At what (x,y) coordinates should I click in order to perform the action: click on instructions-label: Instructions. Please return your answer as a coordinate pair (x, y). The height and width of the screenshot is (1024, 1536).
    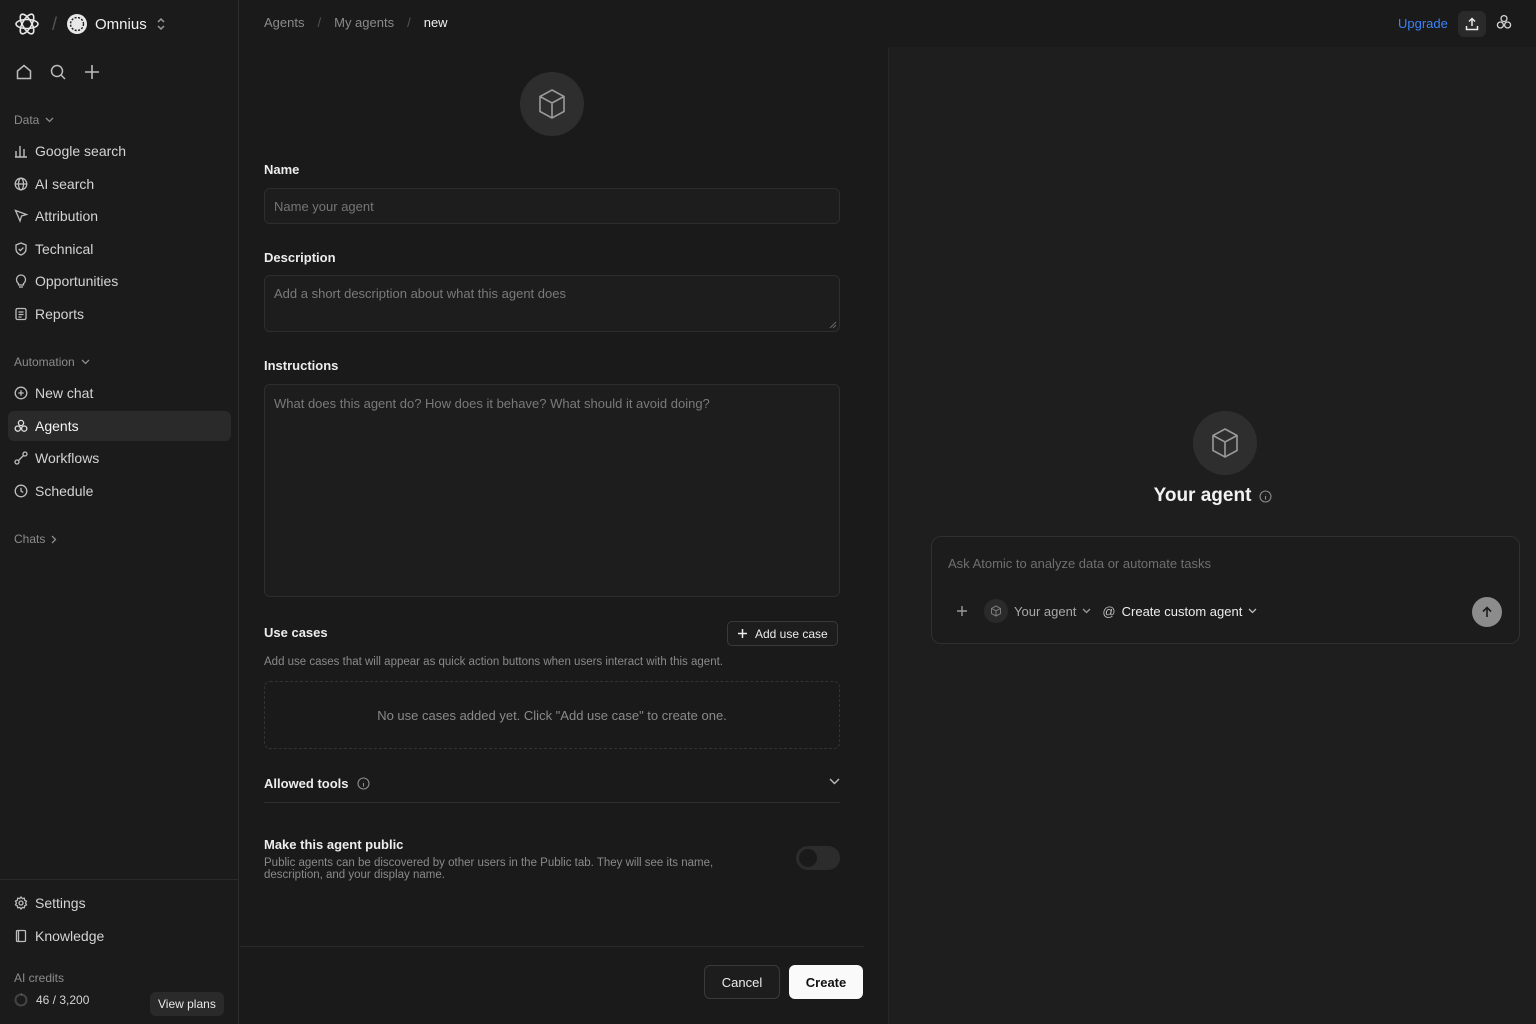
    Looking at the image, I should click on (301, 365).